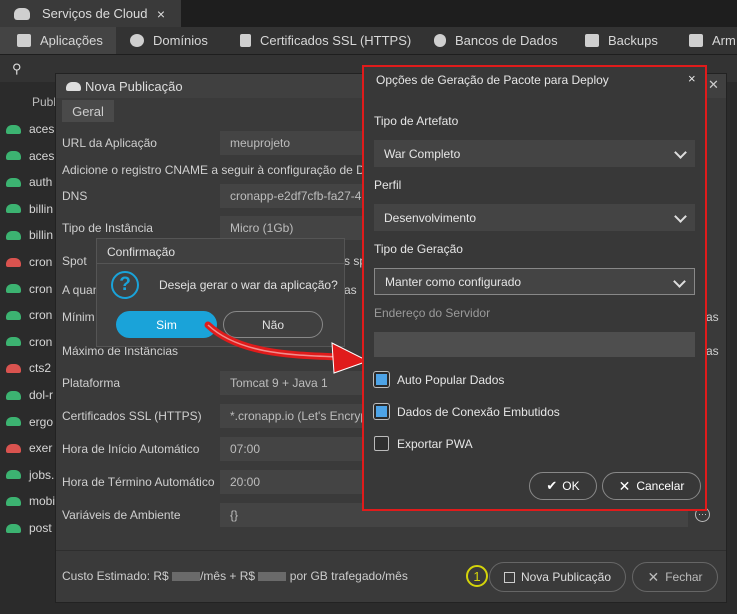  Describe the element at coordinates (73, 86) in the screenshot. I see `cloud-upload-icon` at that location.